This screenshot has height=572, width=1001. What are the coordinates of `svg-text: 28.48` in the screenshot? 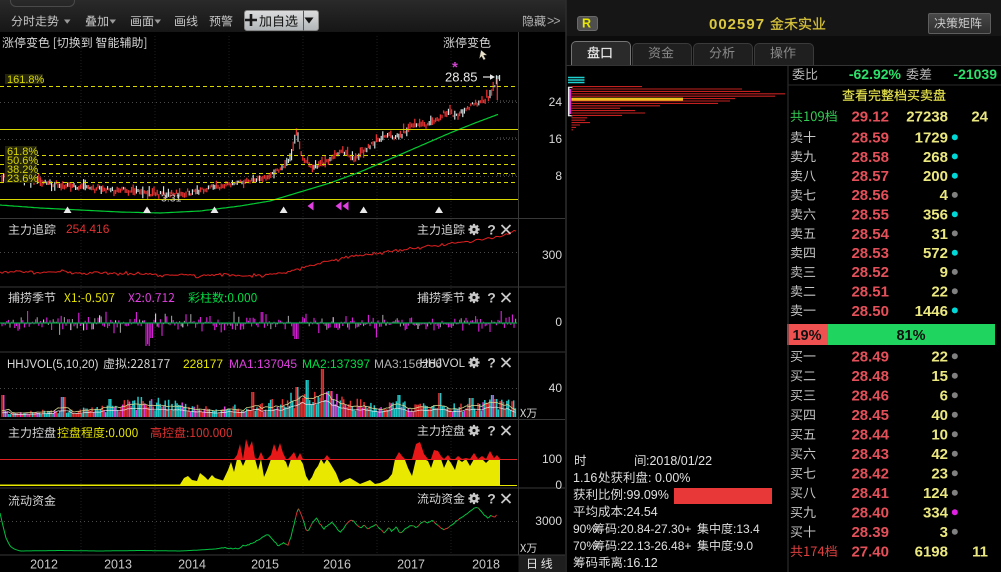 It's located at (870, 376).